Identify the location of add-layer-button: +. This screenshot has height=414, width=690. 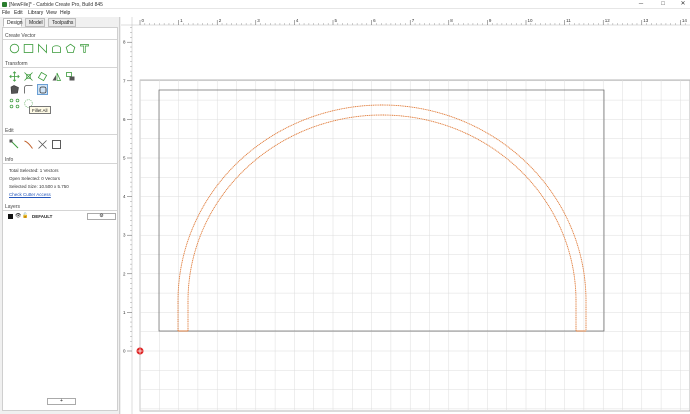
(61, 401).